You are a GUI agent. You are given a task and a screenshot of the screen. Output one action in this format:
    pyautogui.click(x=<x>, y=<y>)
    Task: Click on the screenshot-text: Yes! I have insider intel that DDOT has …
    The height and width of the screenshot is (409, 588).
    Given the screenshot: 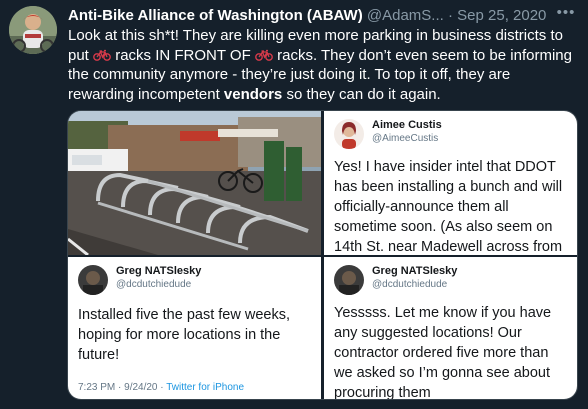 What is the action you would take?
    pyautogui.click(x=448, y=207)
    